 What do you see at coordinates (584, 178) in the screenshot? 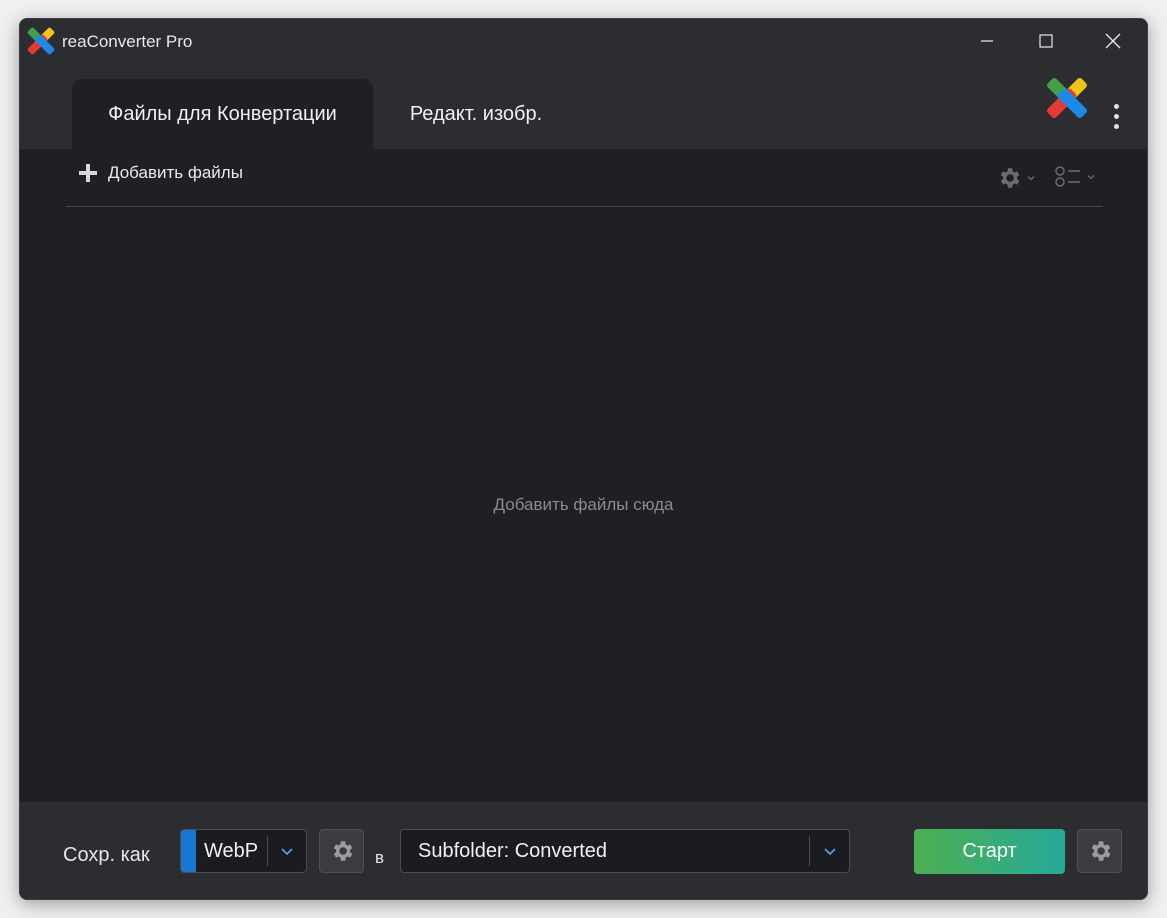
I see `file-toolbar: Добавить файлы` at bounding box center [584, 178].